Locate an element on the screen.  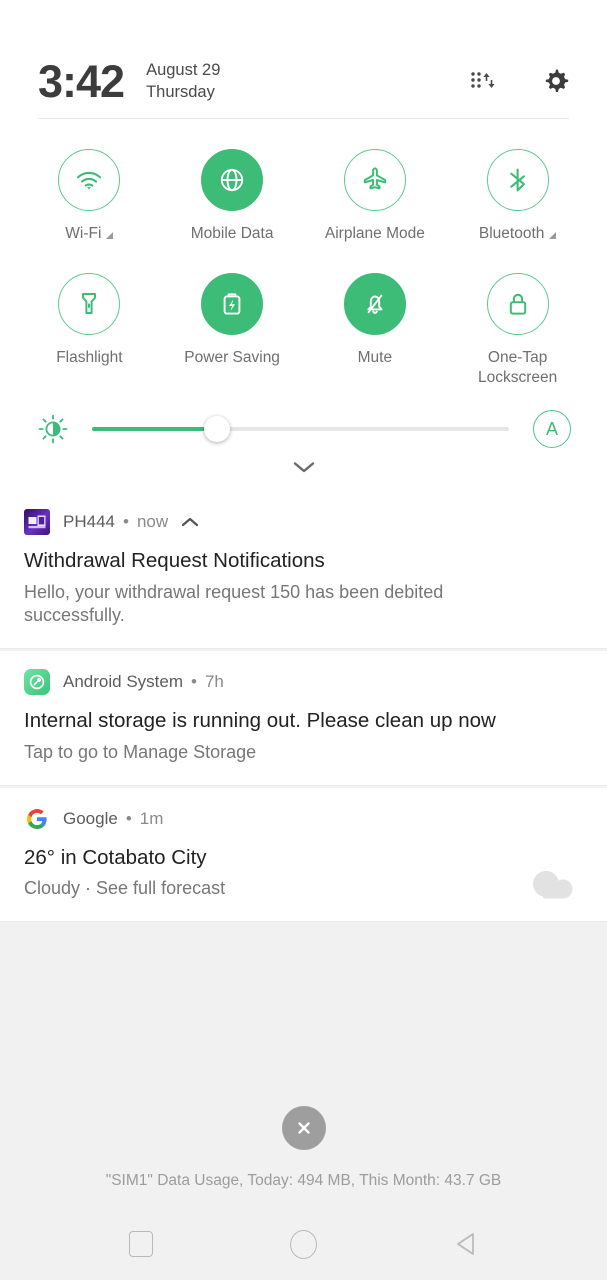
android-system-icon is located at coordinates (37, 682).